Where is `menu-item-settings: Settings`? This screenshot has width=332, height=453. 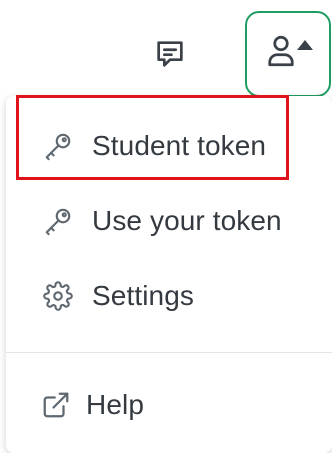 menu-item-settings: Settings is located at coordinates (169, 296).